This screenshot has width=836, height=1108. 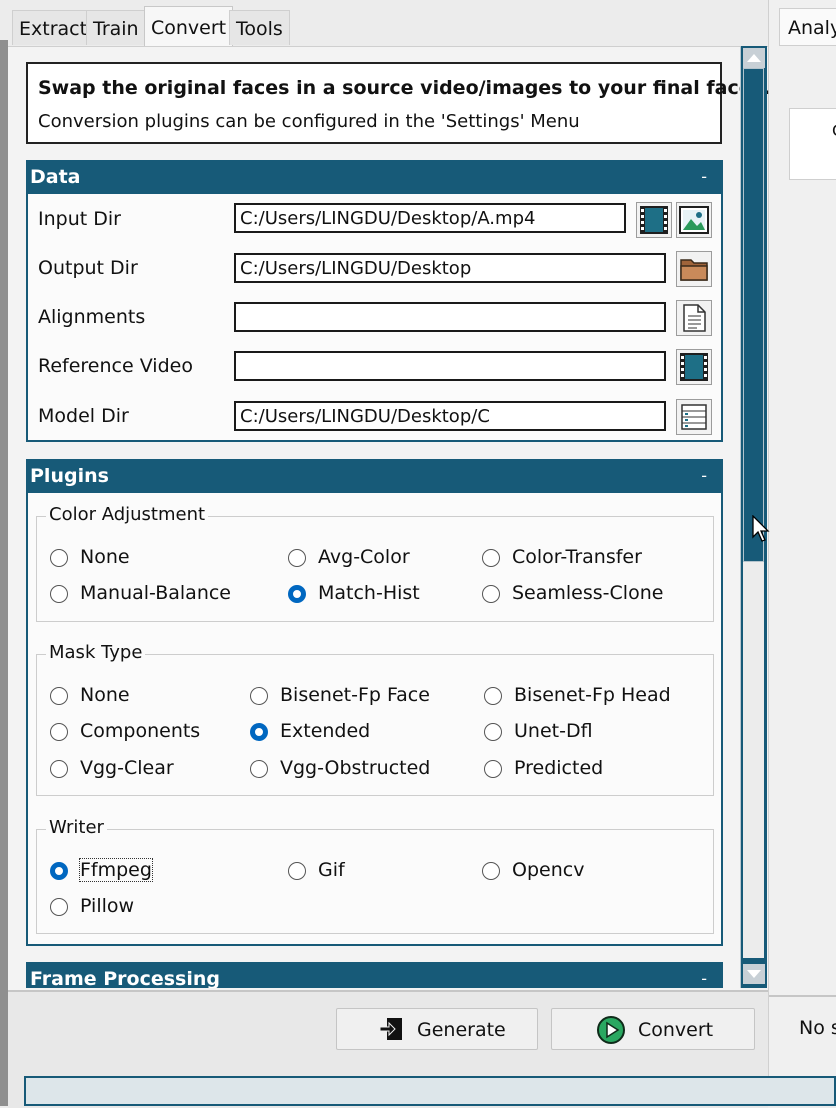 What do you see at coordinates (817, 1028) in the screenshot?
I see `status-text: No s` at bounding box center [817, 1028].